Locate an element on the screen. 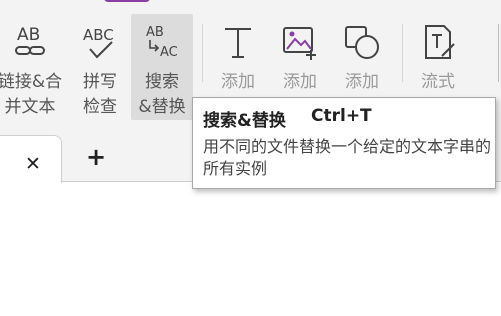 The height and width of the screenshot is (316, 501). active-ribbon-tab-indicator is located at coordinates (127, 1).